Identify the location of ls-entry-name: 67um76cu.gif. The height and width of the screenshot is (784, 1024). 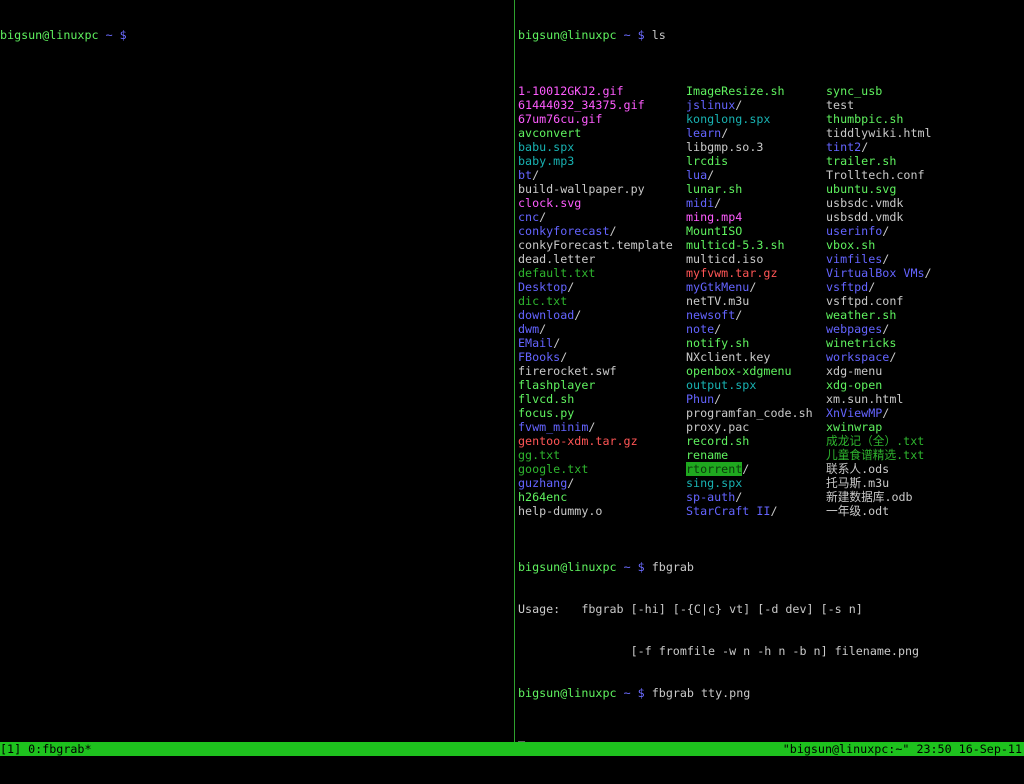
(560, 119).